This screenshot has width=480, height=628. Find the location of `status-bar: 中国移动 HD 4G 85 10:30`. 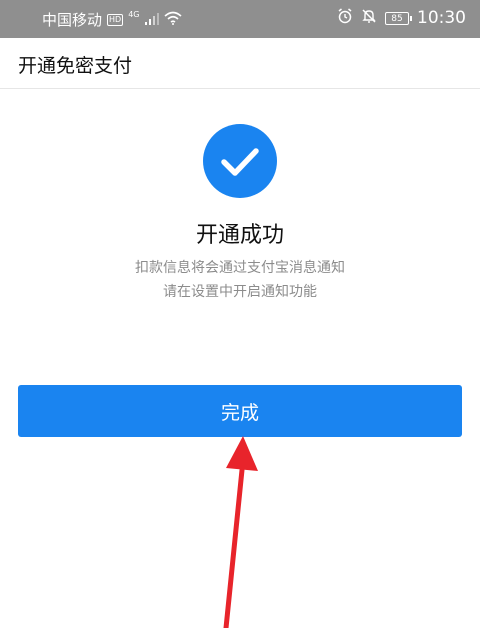

status-bar: 中国移动 HD 4G 85 10:30 is located at coordinates (240, 19).